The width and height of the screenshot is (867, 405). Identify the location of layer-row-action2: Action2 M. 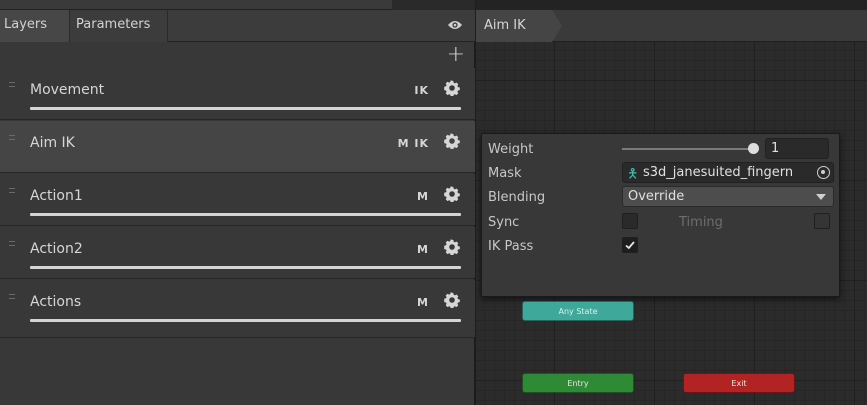
(237, 253).